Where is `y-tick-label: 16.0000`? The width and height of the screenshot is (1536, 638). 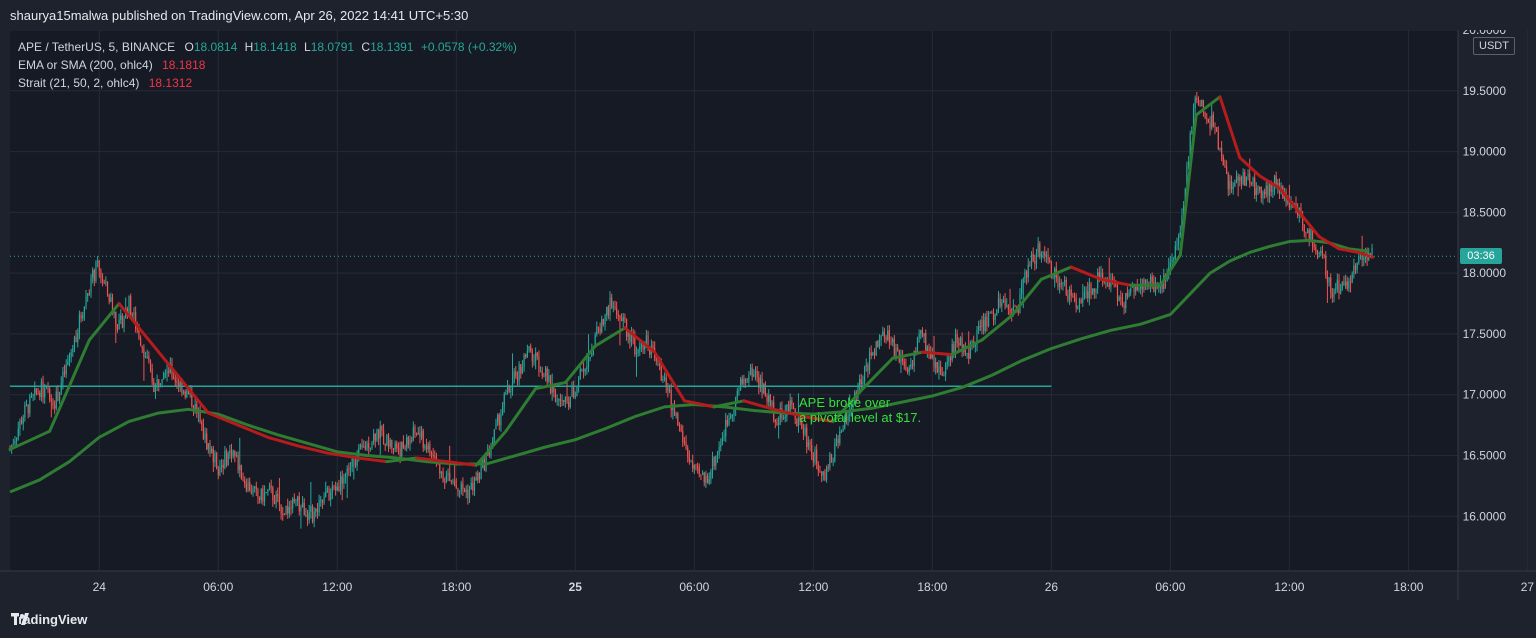 y-tick-label: 16.0000 is located at coordinates (1485, 516).